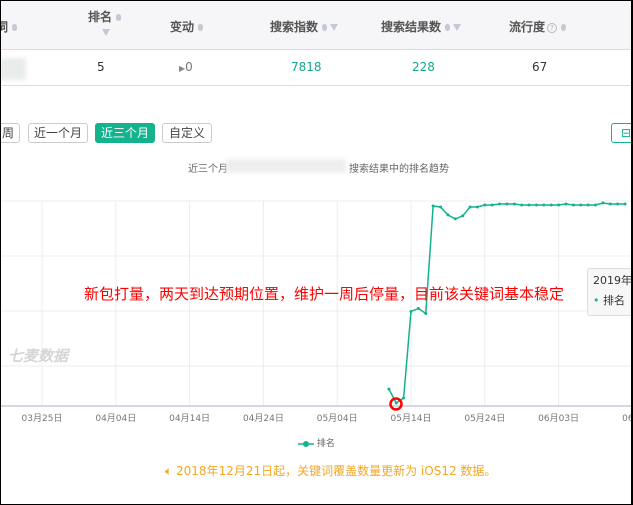 The image size is (633, 505). I want to click on legend-marker-icon, so click(306, 443).